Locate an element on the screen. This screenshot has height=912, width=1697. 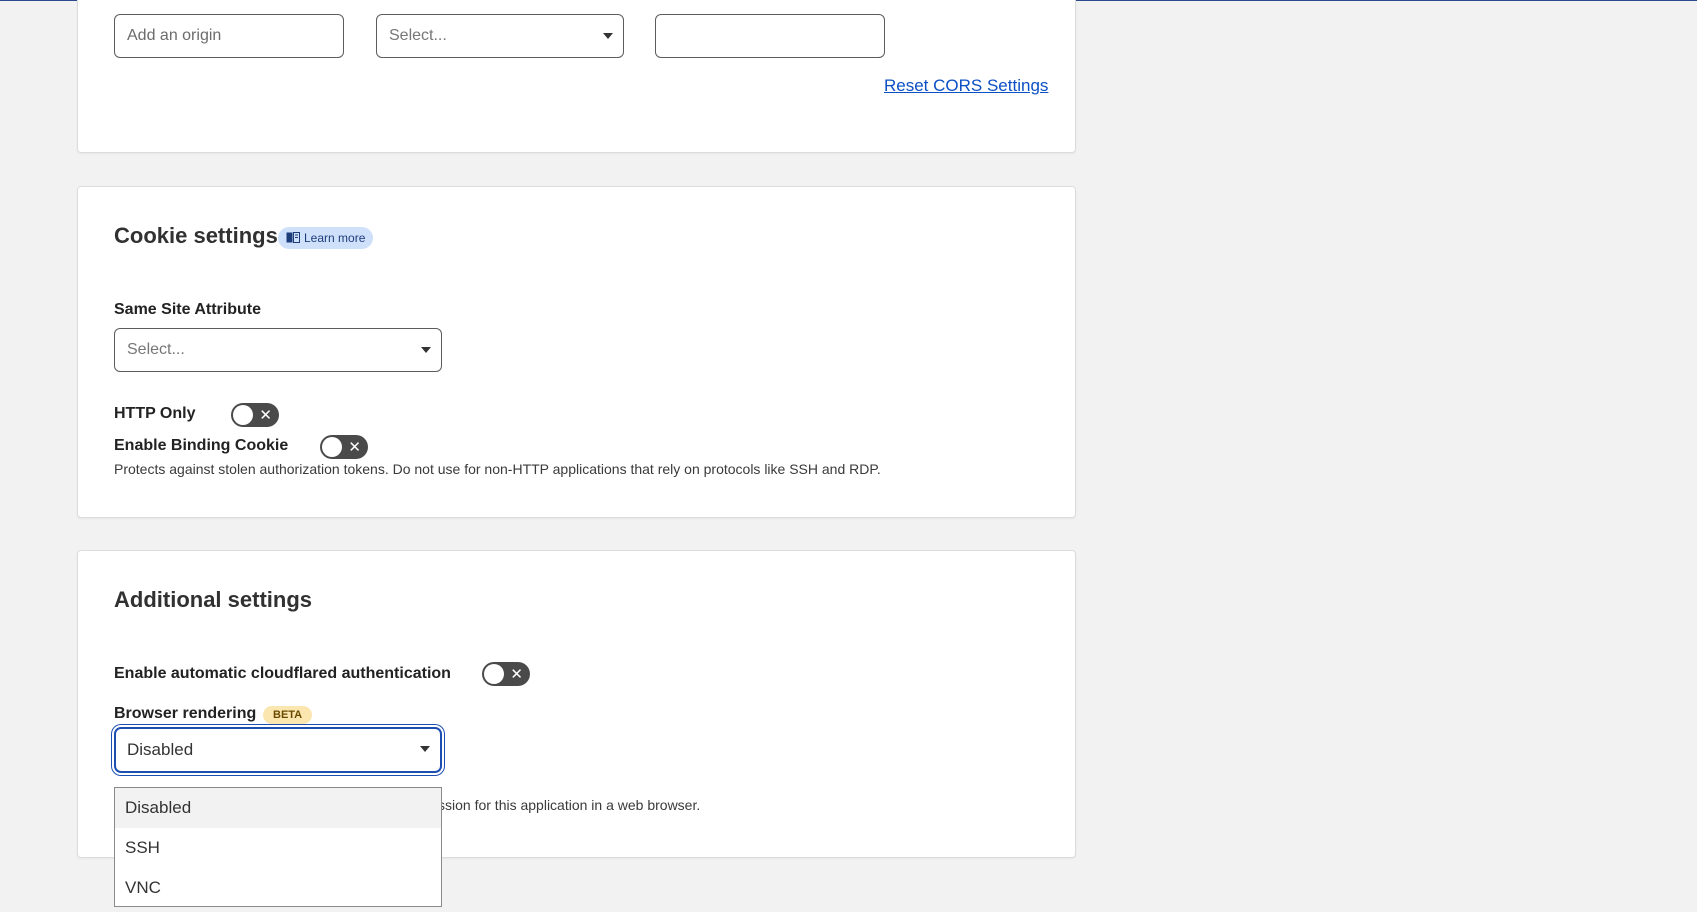
additional-settings-title: Additional settings is located at coordinates (213, 599).